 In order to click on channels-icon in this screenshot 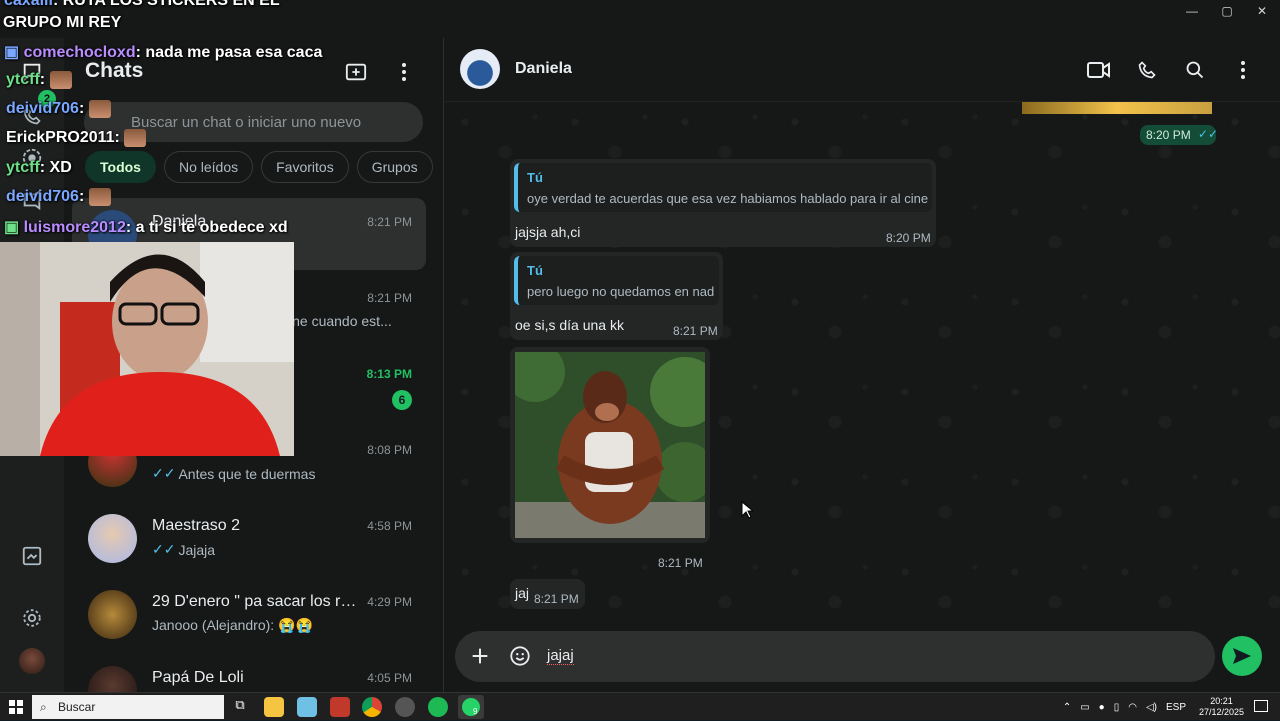, I will do `click(32, 200)`.